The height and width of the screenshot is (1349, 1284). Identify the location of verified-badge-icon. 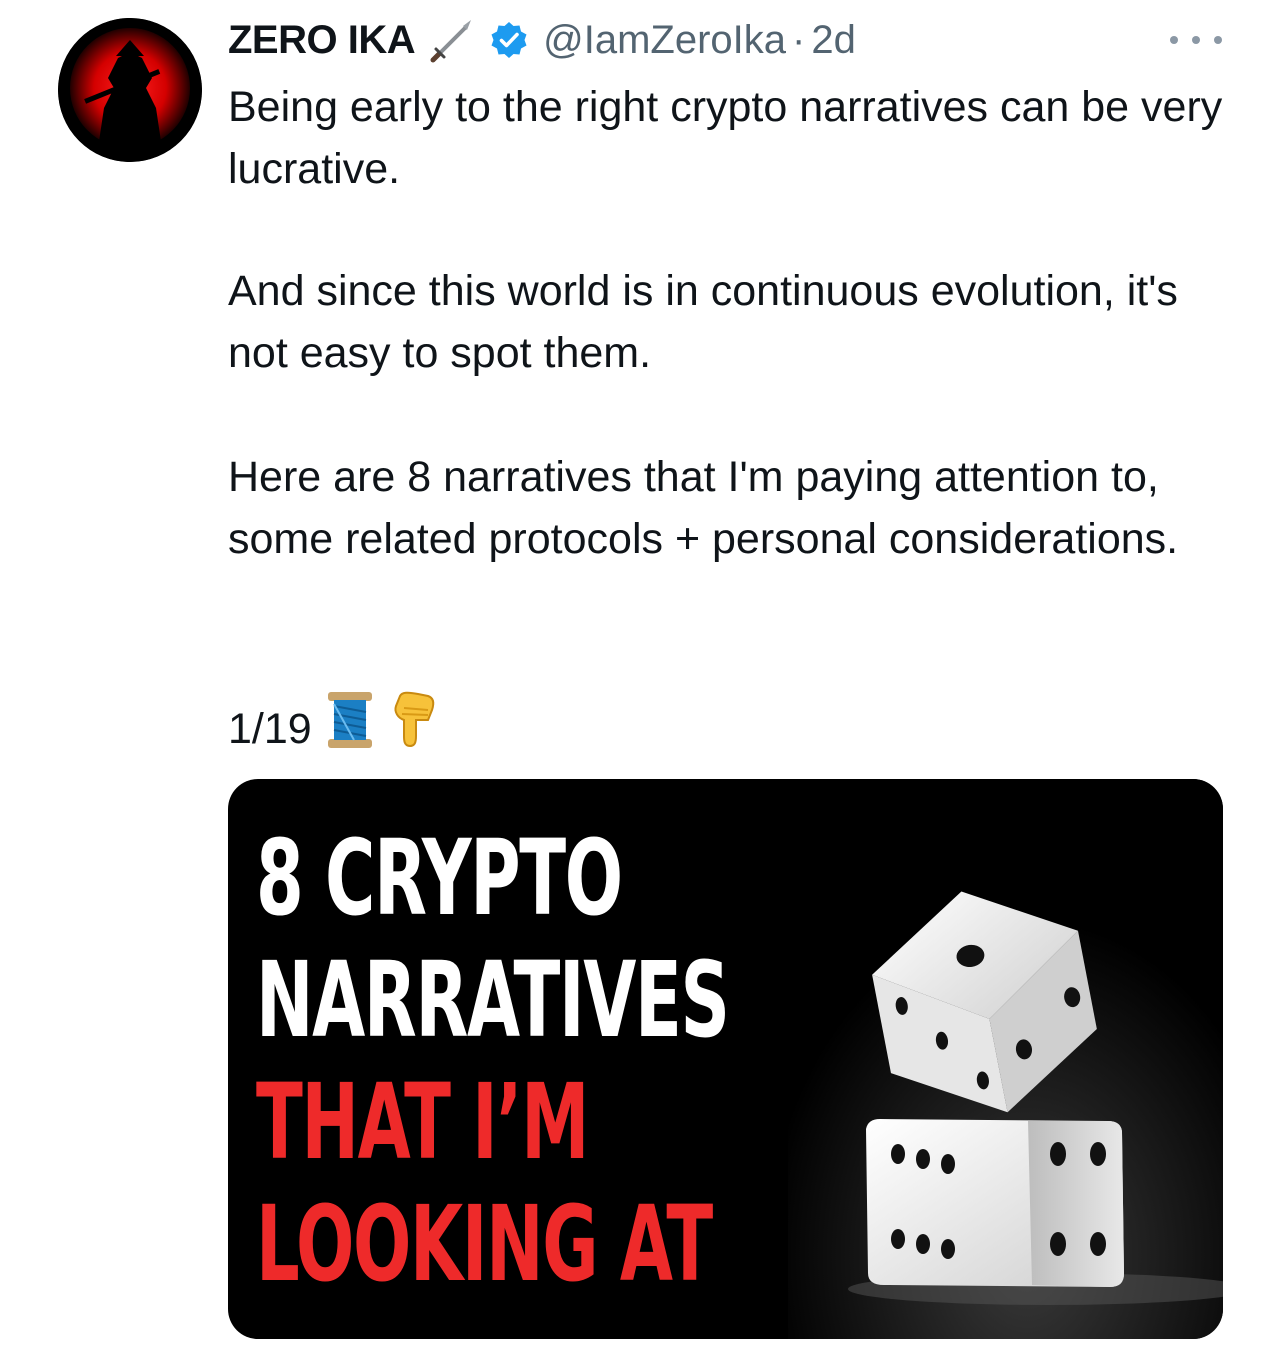
(509, 40).